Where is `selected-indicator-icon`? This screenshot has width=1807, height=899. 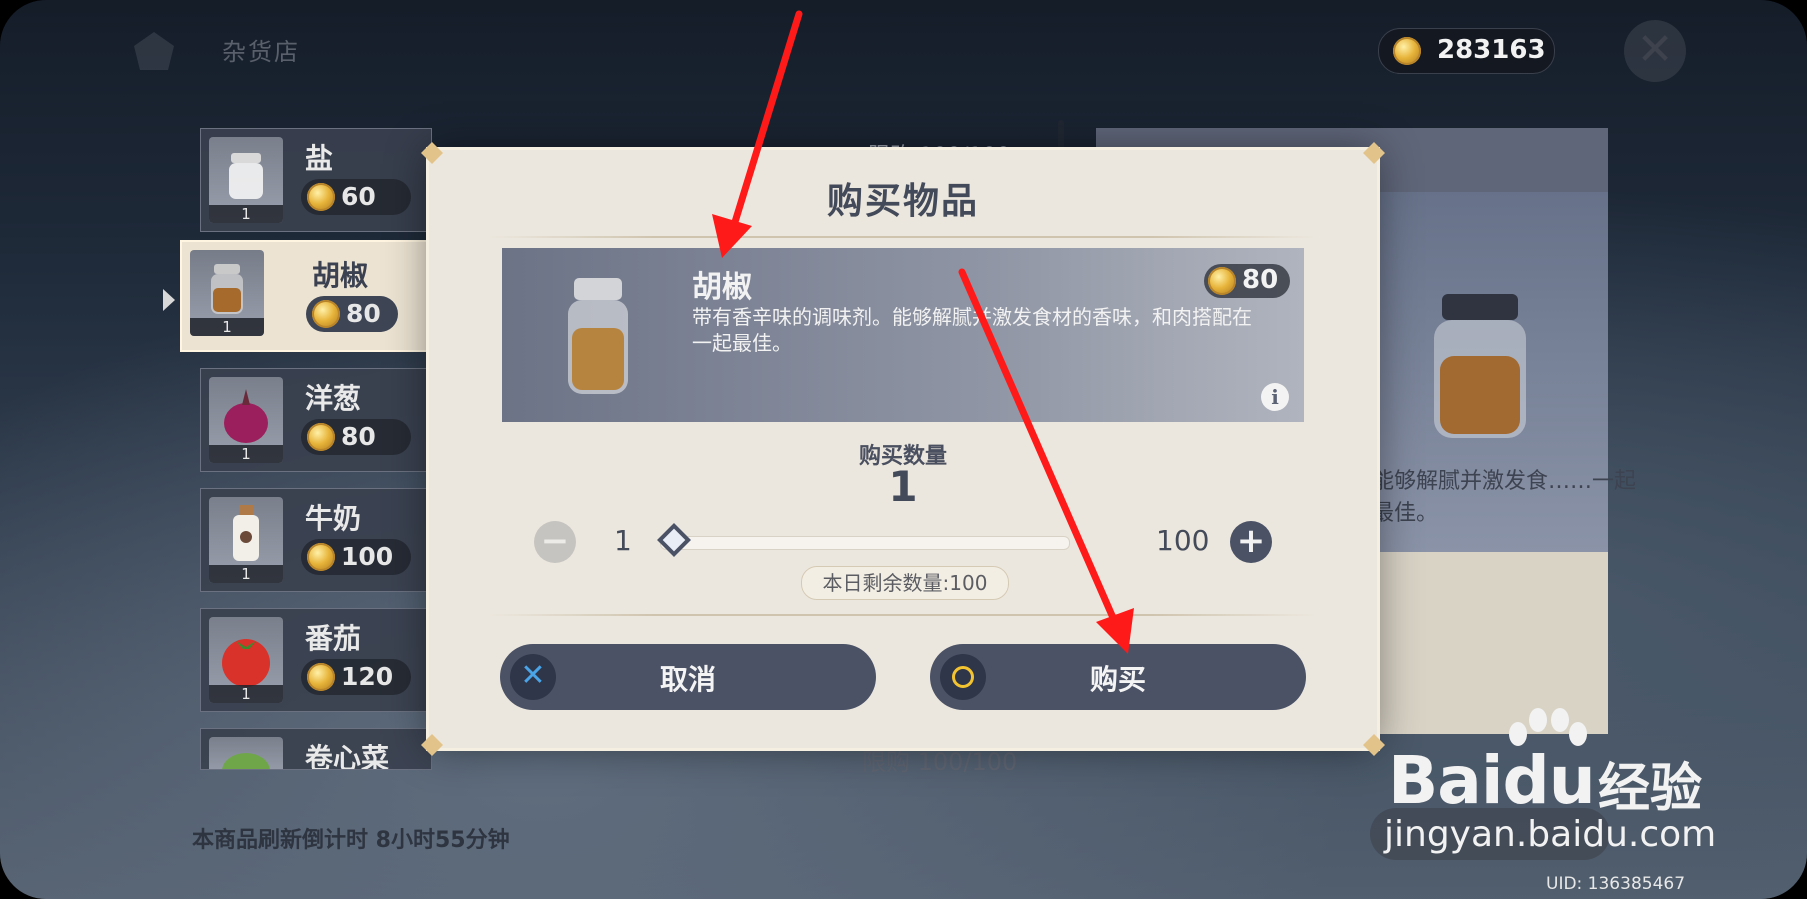
selected-indicator-icon is located at coordinates (169, 300).